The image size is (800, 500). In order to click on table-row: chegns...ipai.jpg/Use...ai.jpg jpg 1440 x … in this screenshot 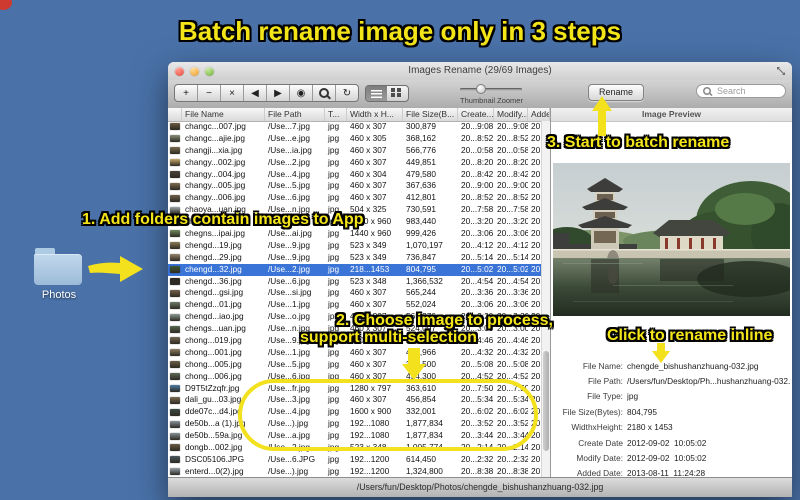, I will do `click(359, 234)`.